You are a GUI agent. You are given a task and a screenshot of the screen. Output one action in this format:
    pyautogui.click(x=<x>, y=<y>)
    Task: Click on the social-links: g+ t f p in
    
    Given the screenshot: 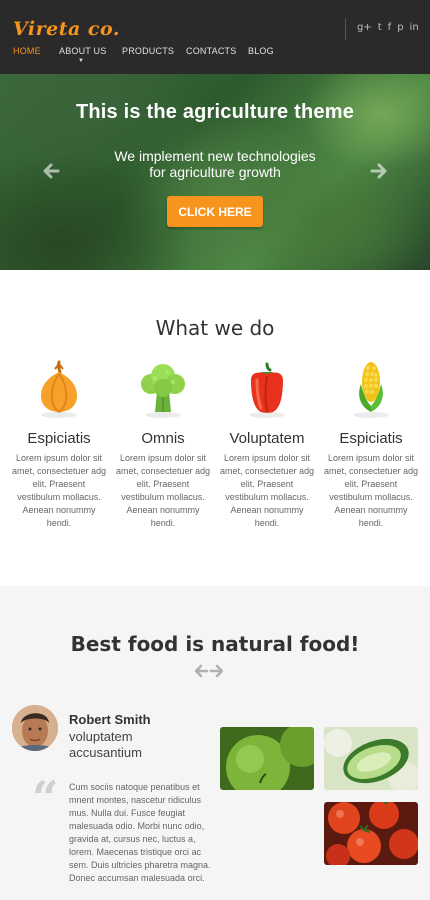 What is the action you would take?
    pyautogui.click(x=388, y=28)
    